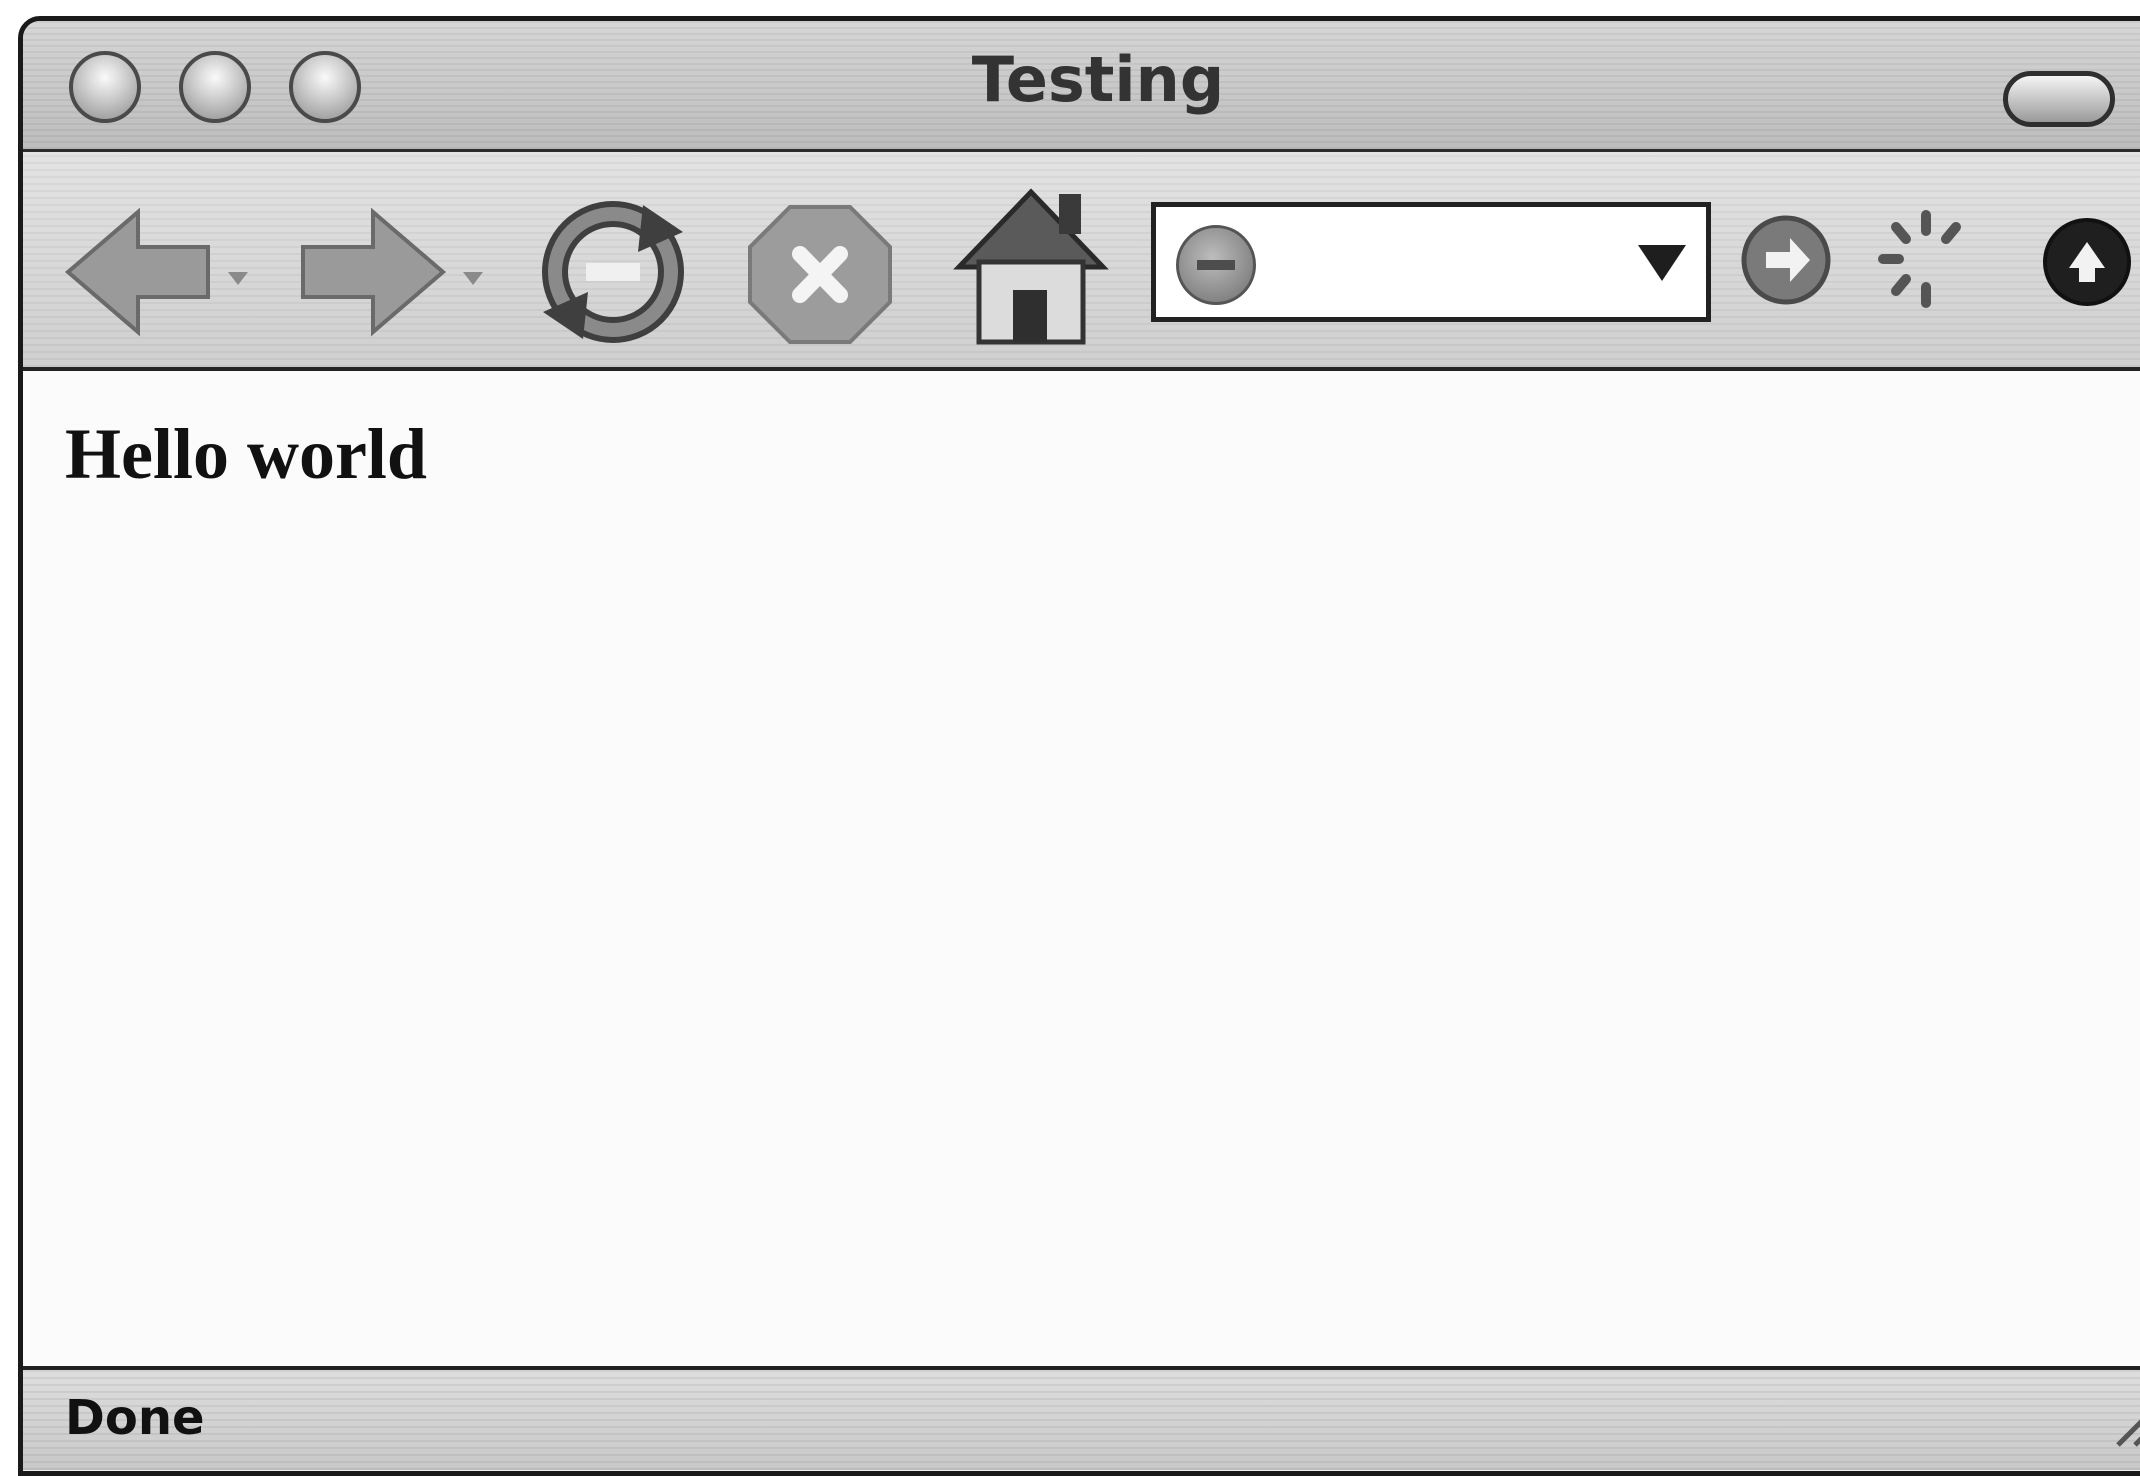 Image resolution: width=2140 pixels, height=1476 pixels. I want to click on forward-arrow-icon, so click(405, 272).